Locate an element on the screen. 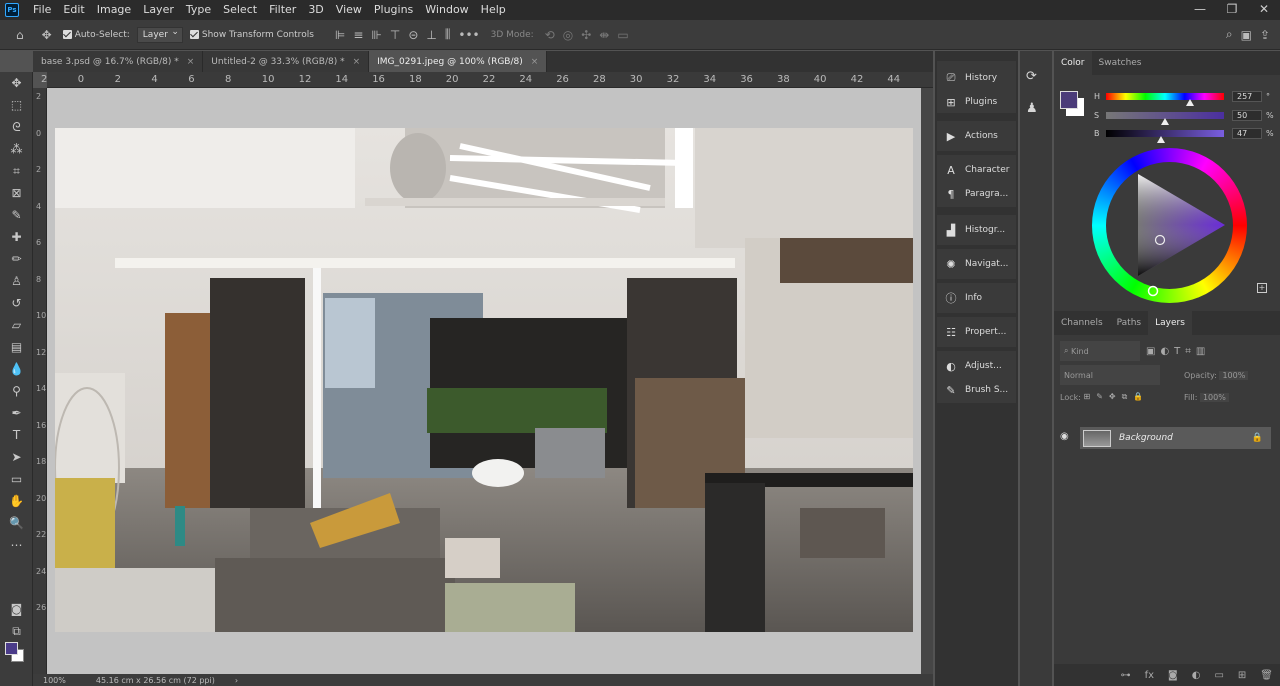 This screenshot has width=1280, height=686. saturation-slider is located at coordinates (1165, 118).